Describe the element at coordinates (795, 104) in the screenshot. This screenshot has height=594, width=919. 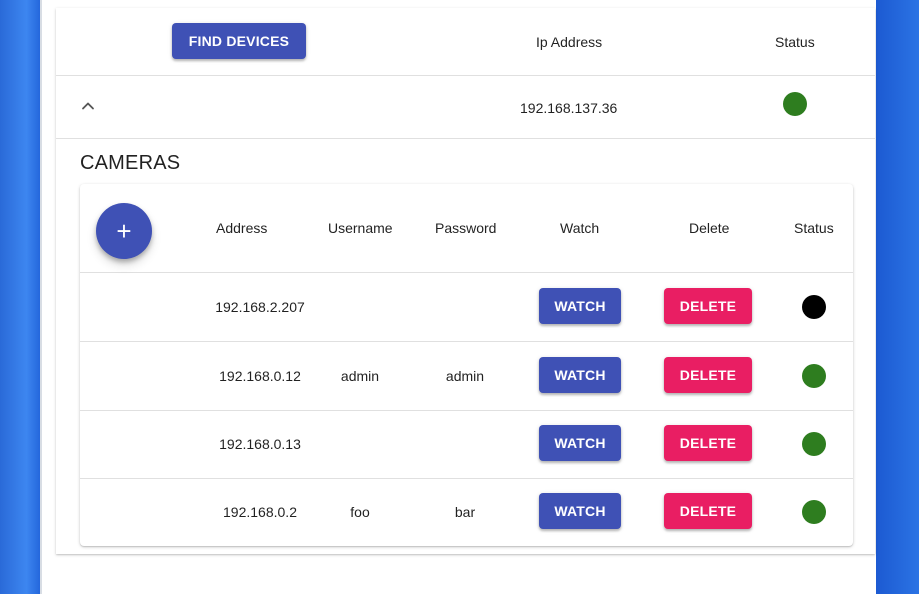
I see `device-status-indicator` at that location.